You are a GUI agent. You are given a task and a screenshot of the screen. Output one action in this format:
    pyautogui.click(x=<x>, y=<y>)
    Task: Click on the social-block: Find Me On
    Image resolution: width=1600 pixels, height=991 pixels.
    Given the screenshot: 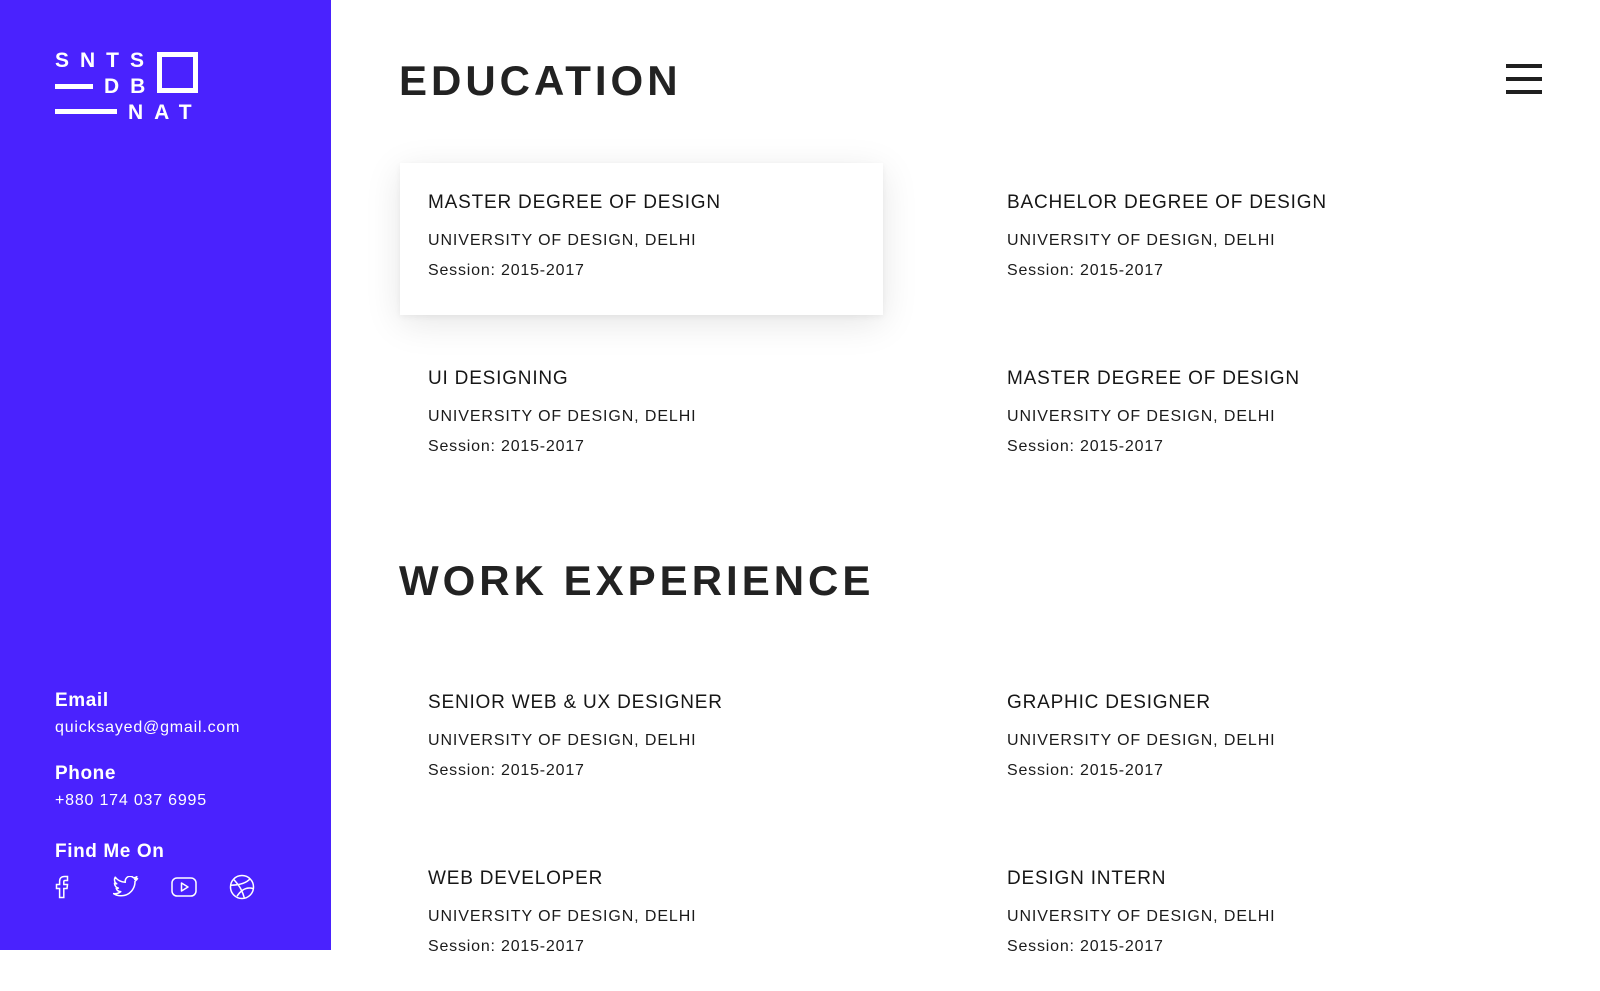 What is the action you would take?
    pyautogui.click(x=109, y=852)
    